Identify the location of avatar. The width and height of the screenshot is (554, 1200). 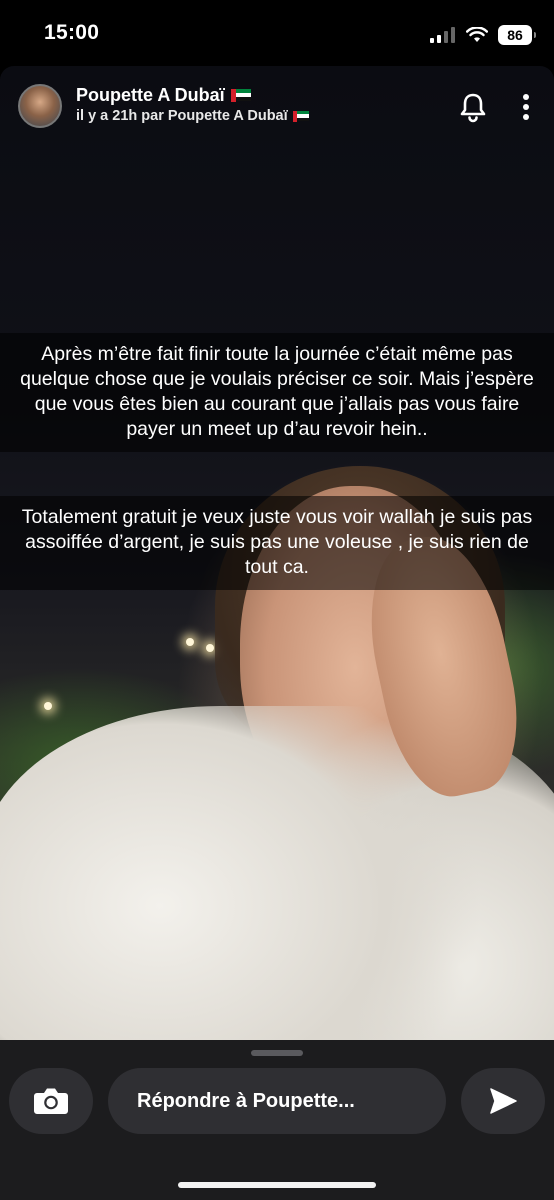
(40, 106).